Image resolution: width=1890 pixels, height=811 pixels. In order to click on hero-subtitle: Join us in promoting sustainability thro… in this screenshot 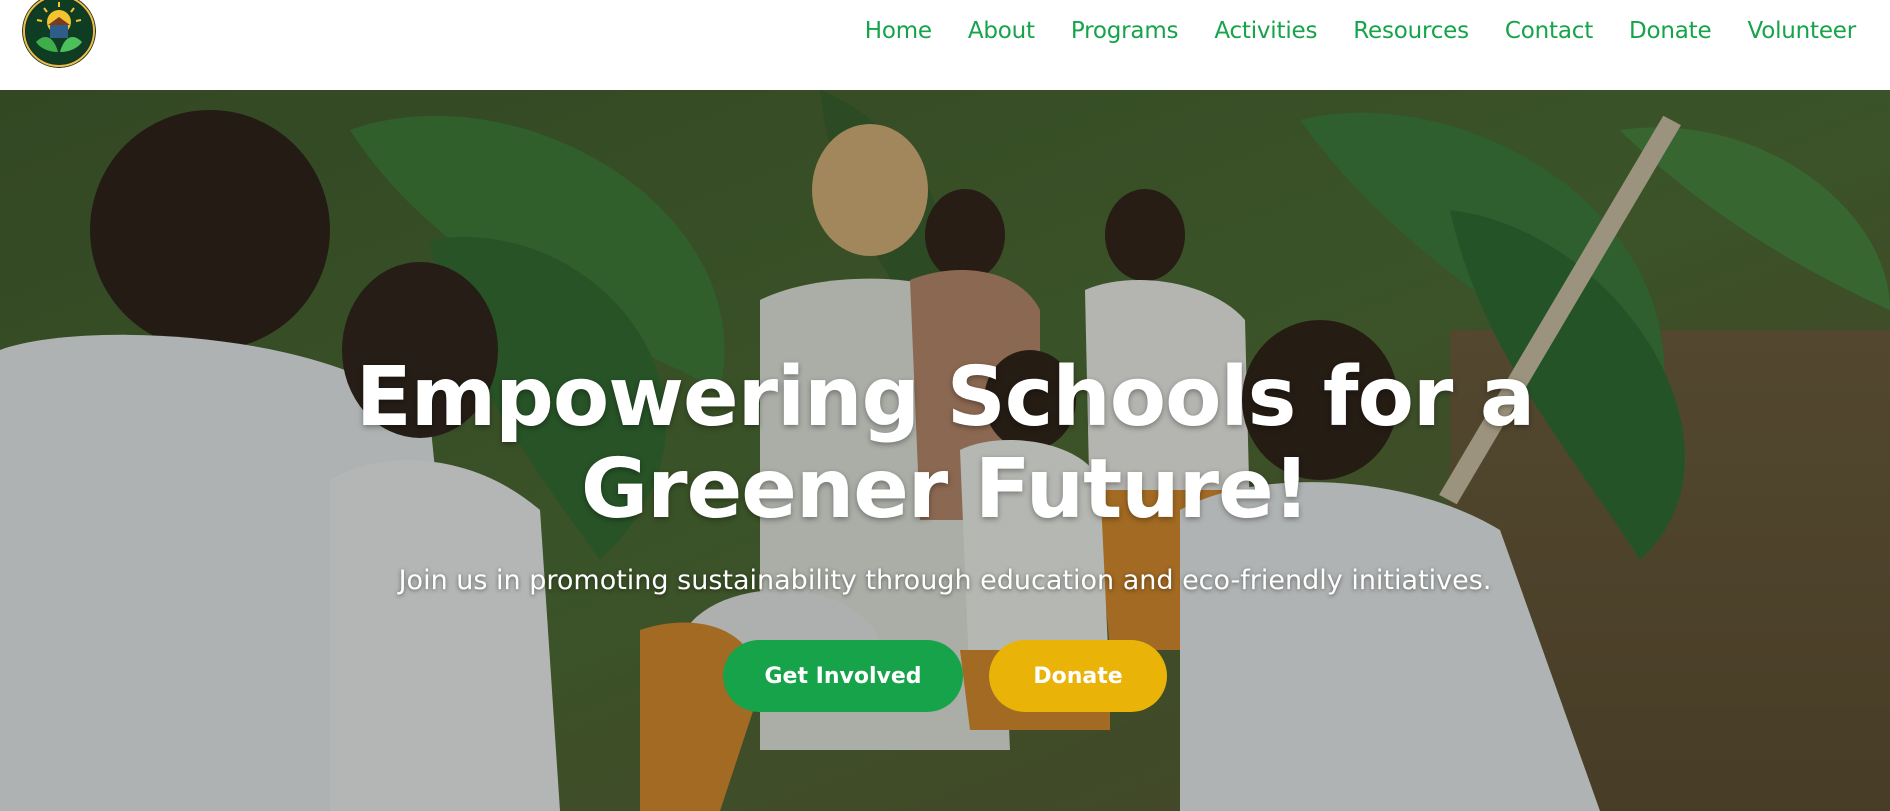, I will do `click(945, 580)`.